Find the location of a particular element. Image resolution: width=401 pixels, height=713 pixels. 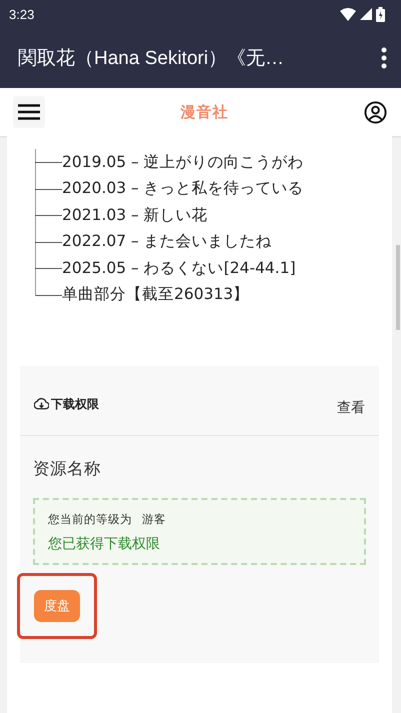

tree-item: 2019.05 – 逆上がりの向こうがわ is located at coordinates (183, 162).